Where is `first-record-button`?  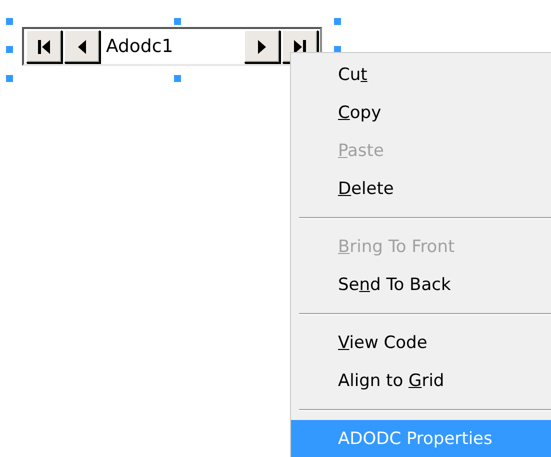 first-record-button is located at coordinates (44, 46).